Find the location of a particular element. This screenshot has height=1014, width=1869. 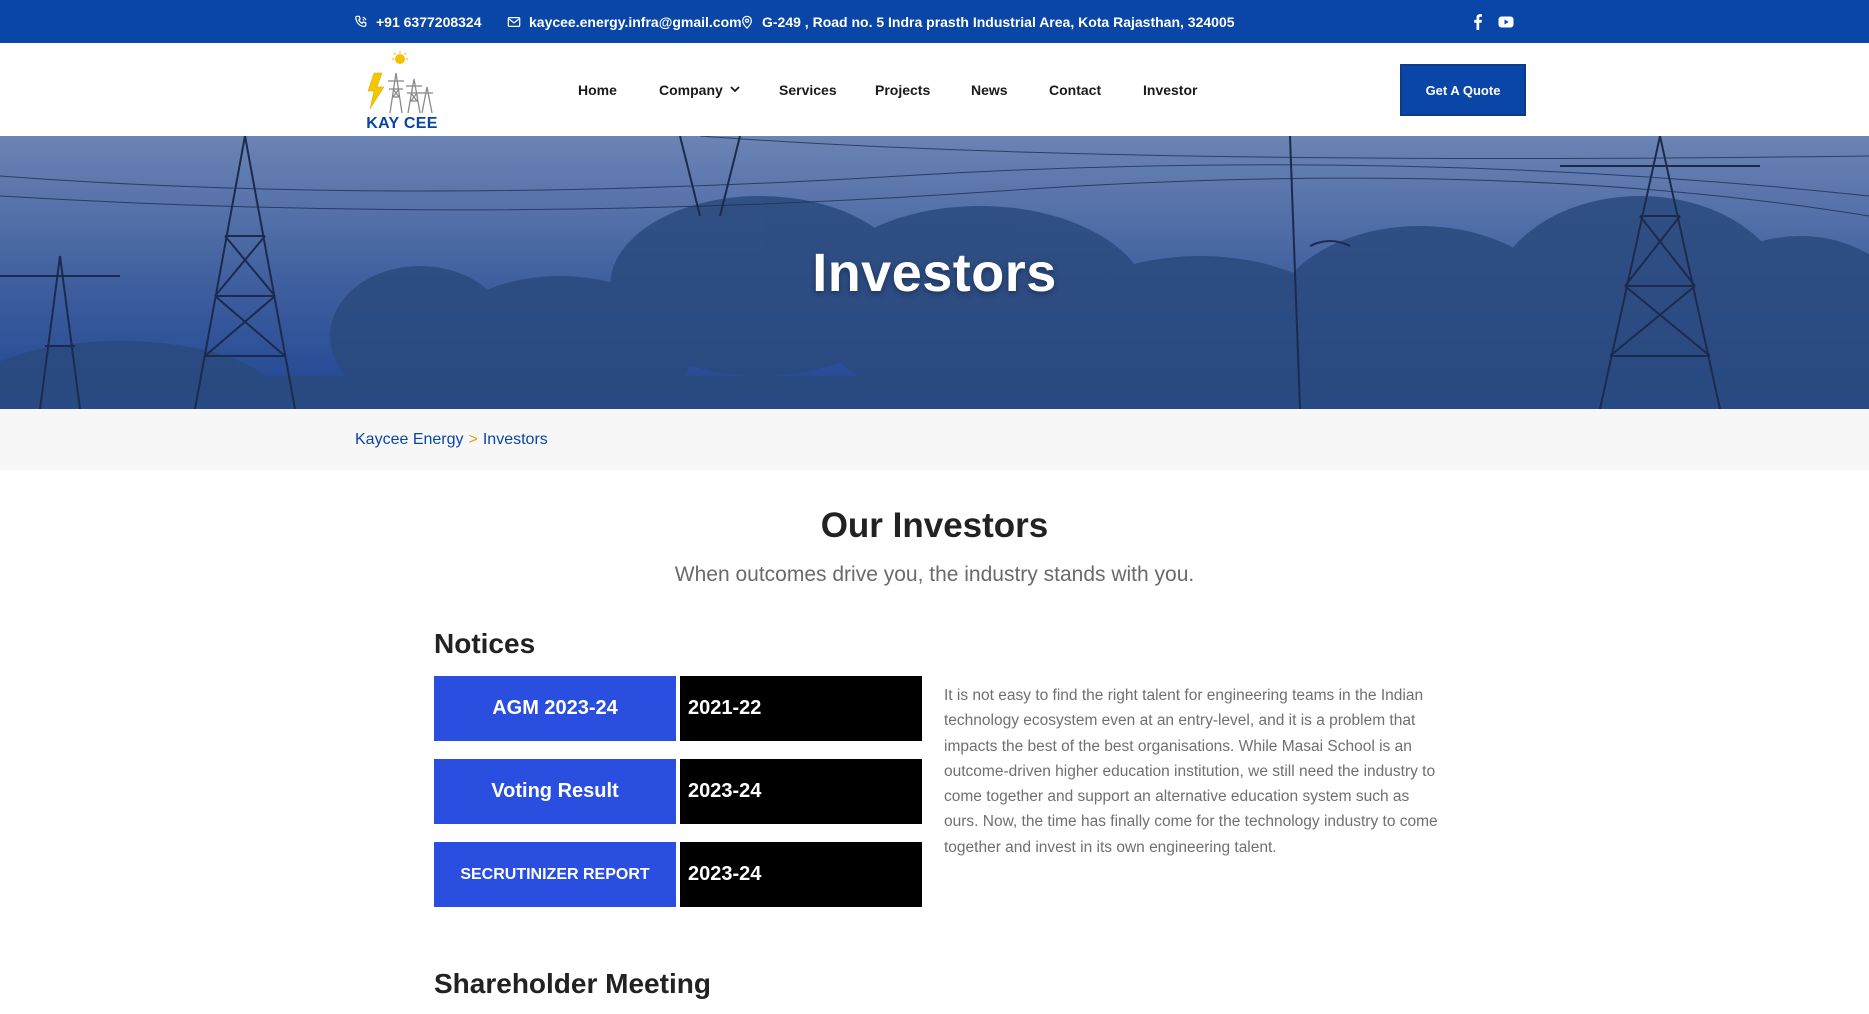

notice-secrutinizer-report-button: SECRUTINIZER REPORT is located at coordinates (555, 874).